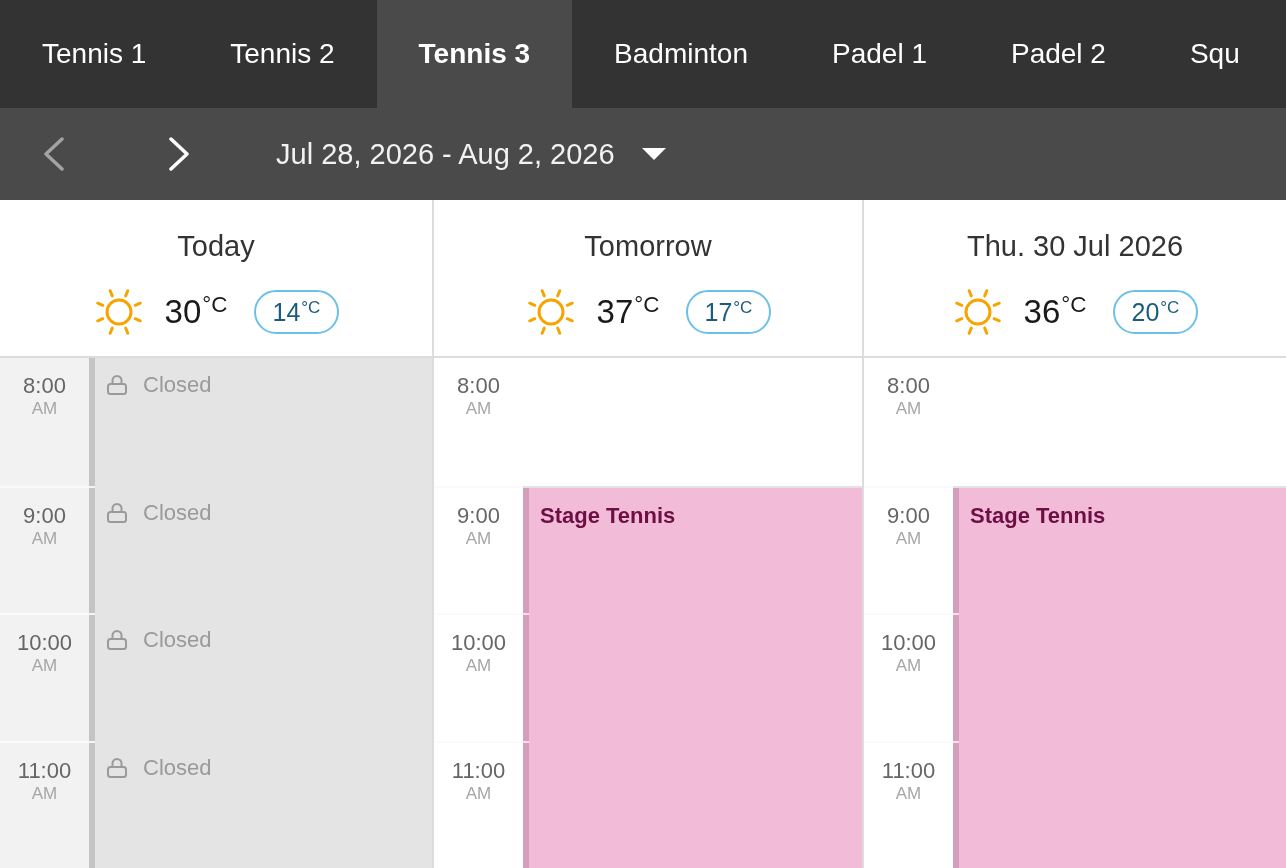 Image resolution: width=1286 pixels, height=868 pixels. Describe the element at coordinates (474, 54) in the screenshot. I see `court-tab: Tennis 3` at that location.